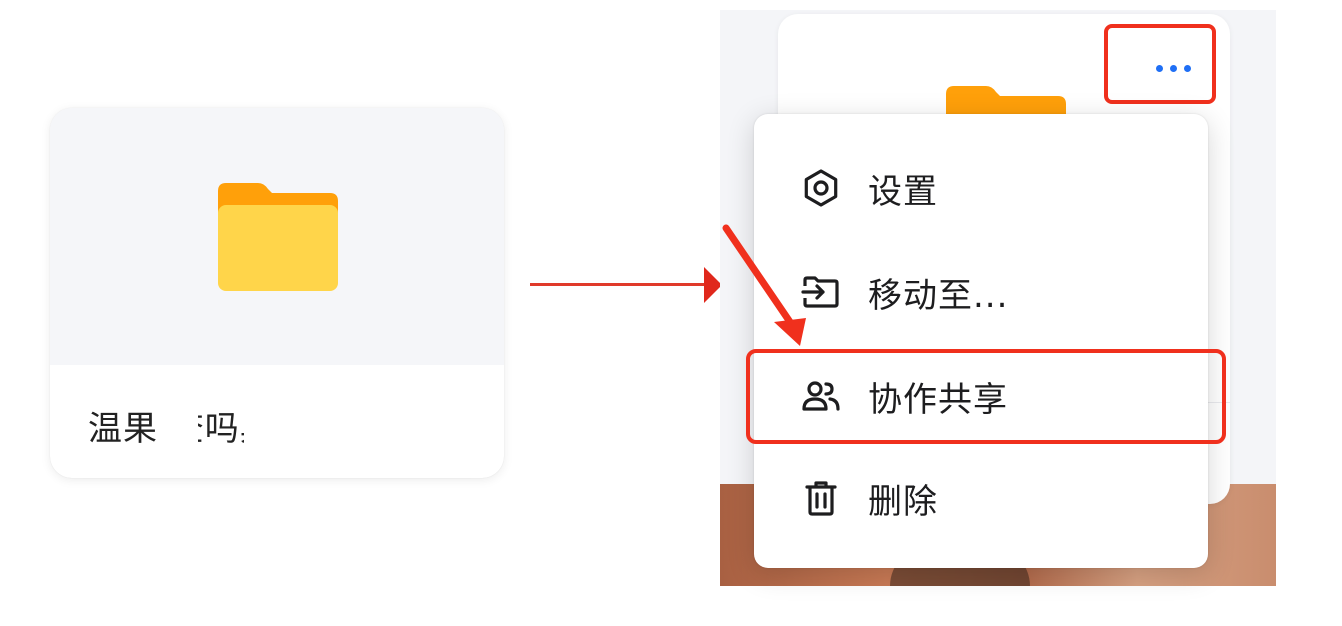 The height and width of the screenshot is (626, 1342). What do you see at coordinates (981, 188) in the screenshot?
I see `menu-item-settings: 设置` at bounding box center [981, 188].